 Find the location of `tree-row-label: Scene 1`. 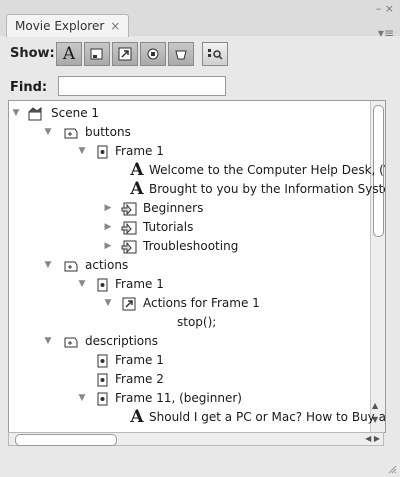

tree-row-label: Scene 1 is located at coordinates (75, 113).